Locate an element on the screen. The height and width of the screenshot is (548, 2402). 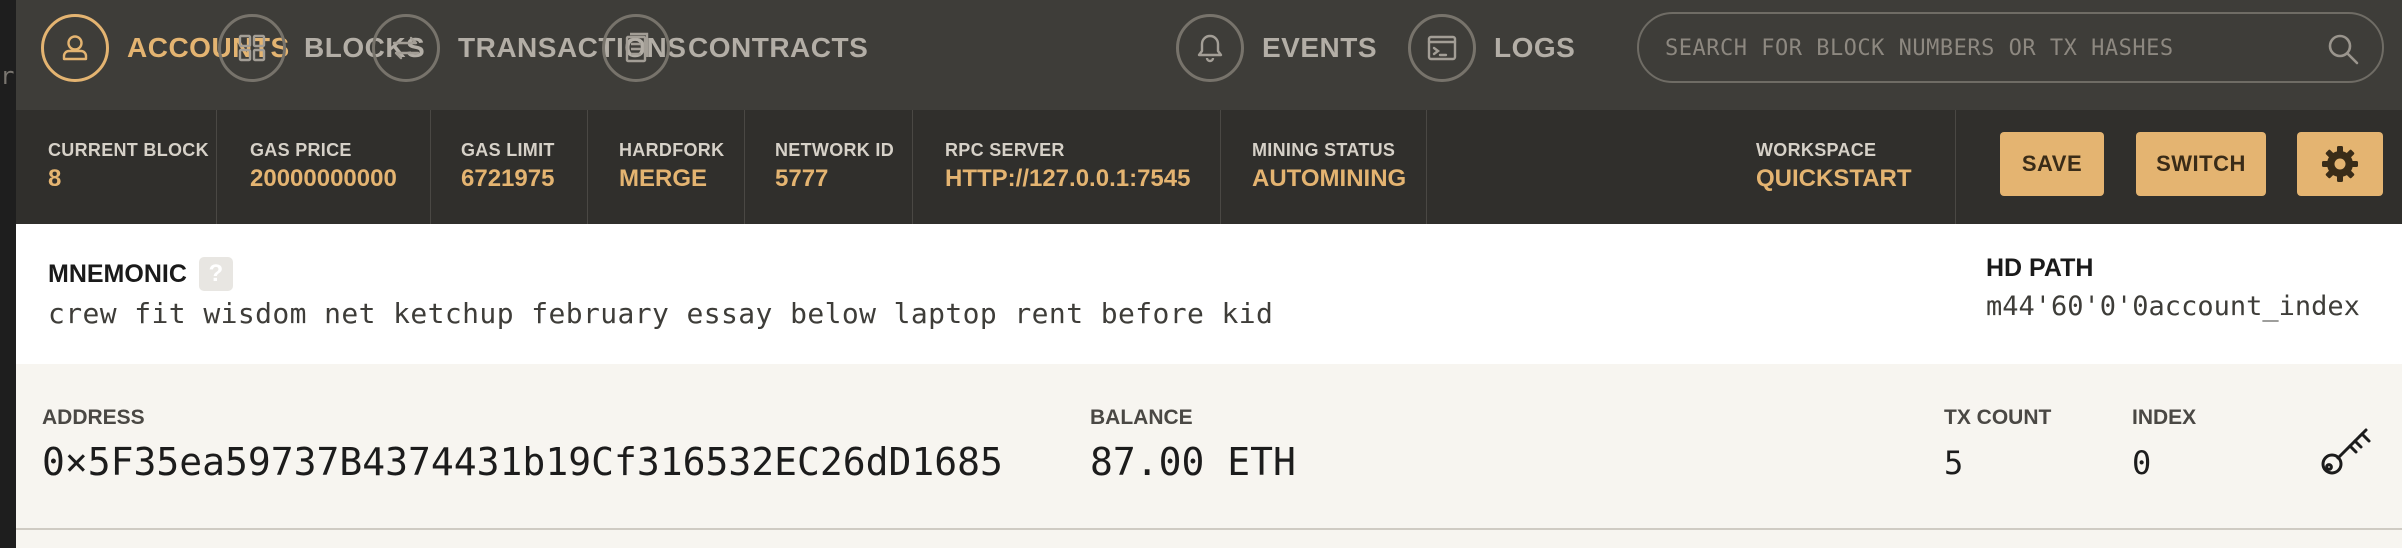
current-block: CURRENT BLOCK 8 is located at coordinates (128, 166).